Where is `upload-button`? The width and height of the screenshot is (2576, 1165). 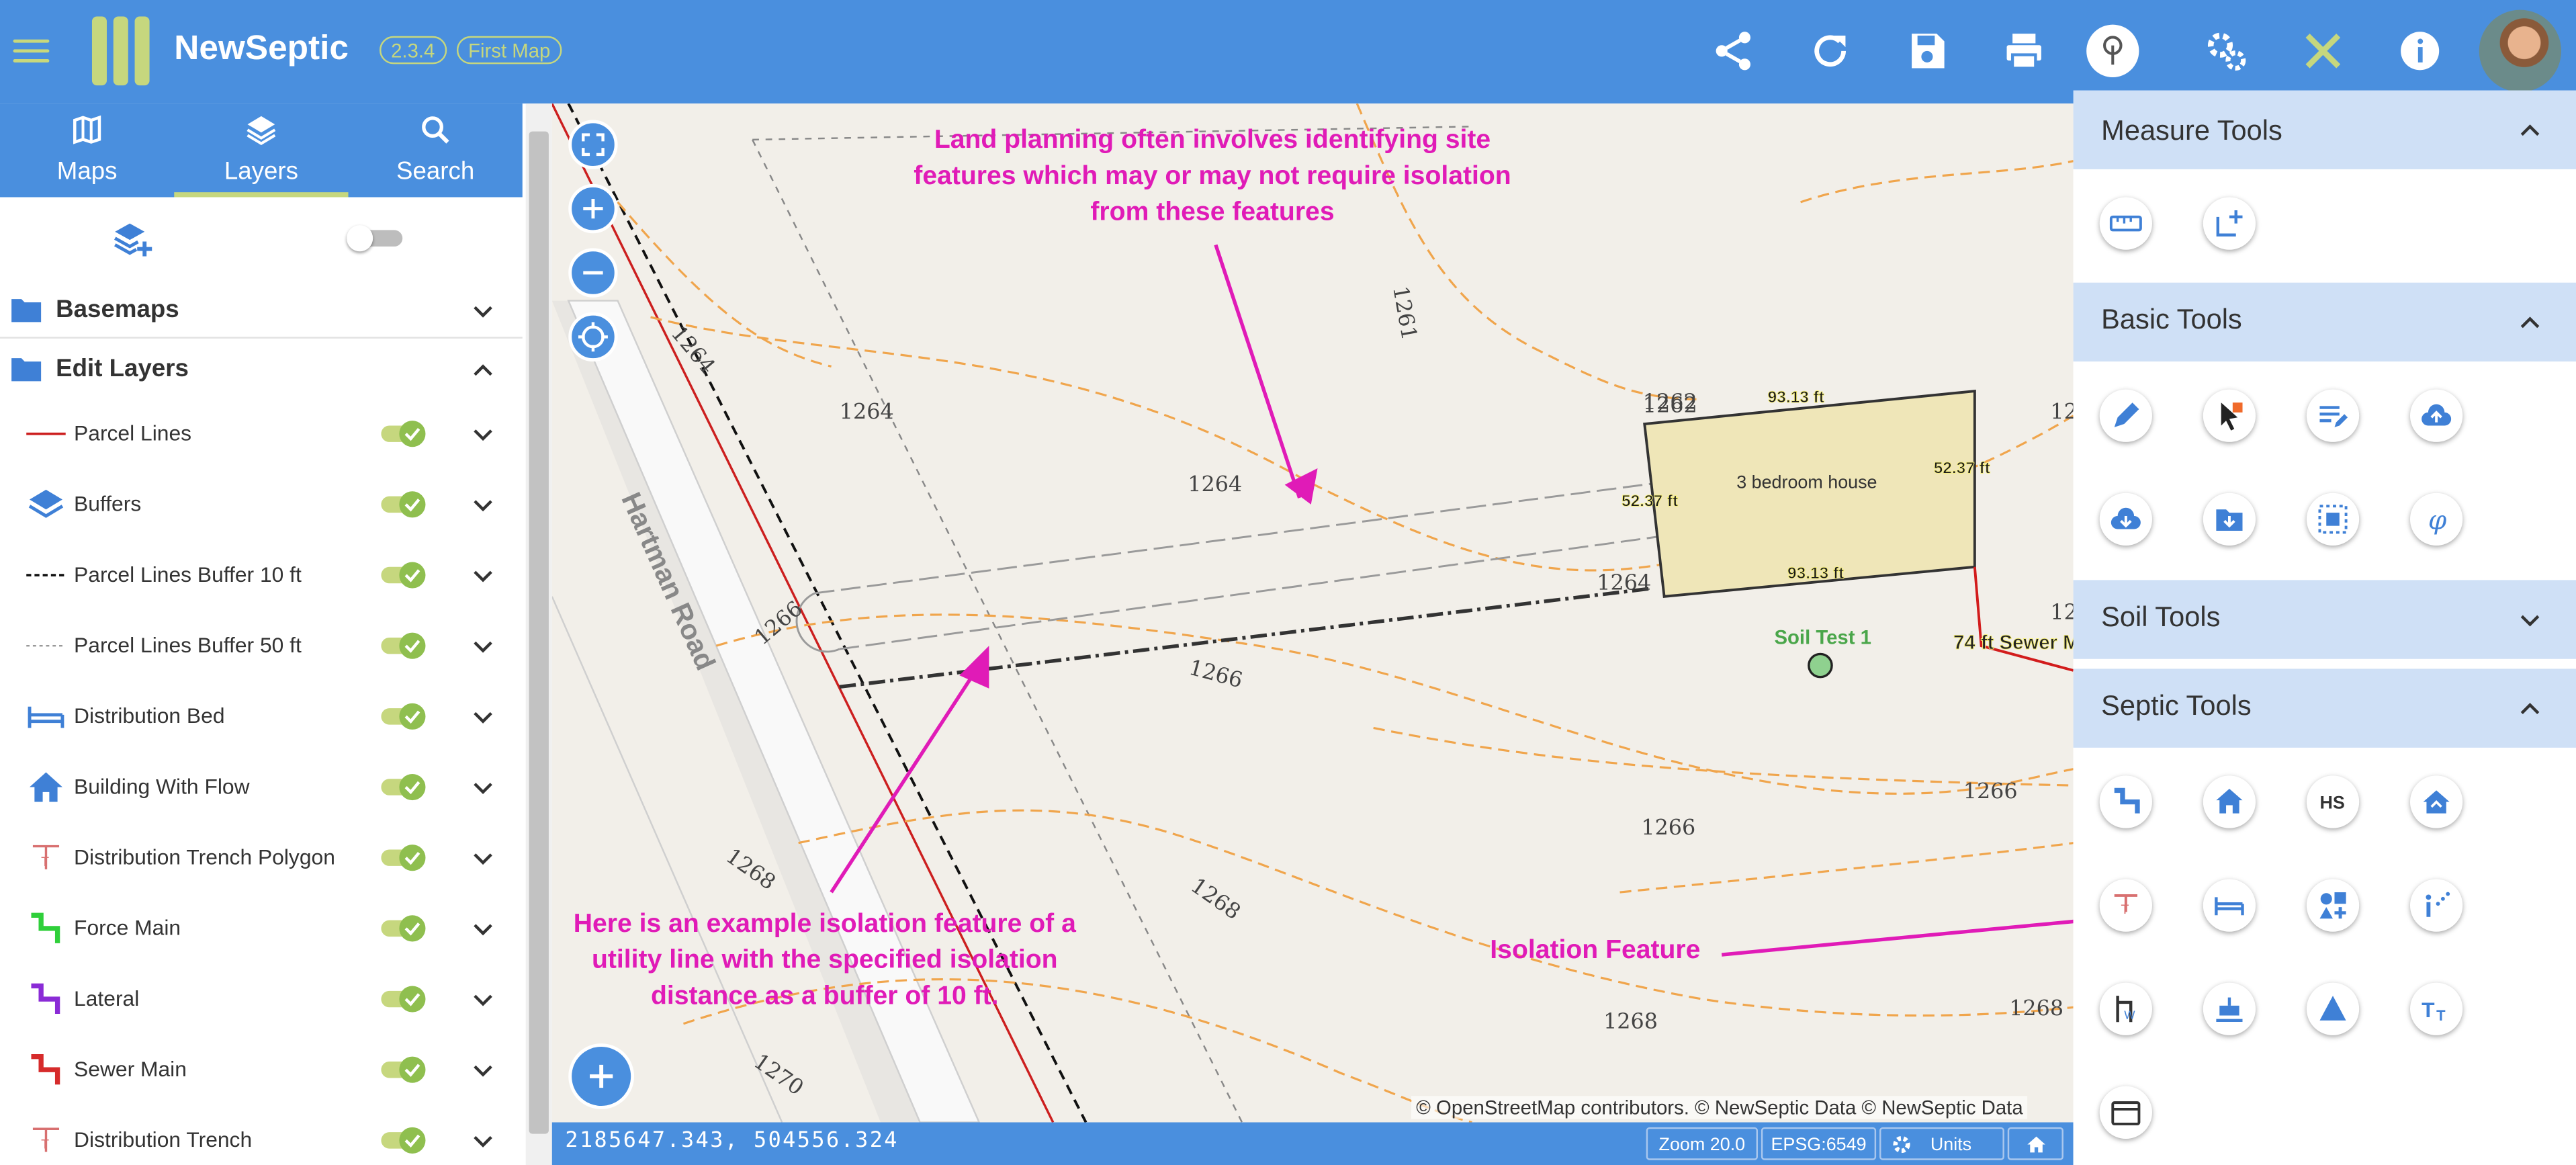
upload-button is located at coordinates (2436, 416).